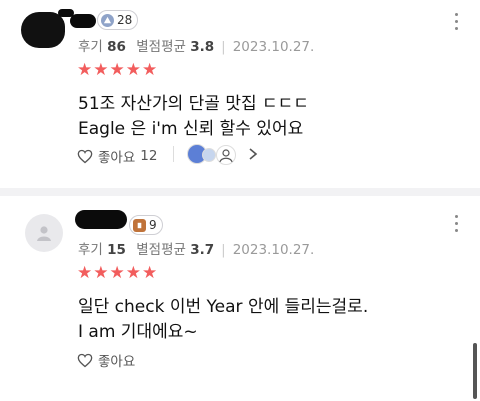 Image resolution: width=480 pixels, height=401 pixels. What do you see at coordinates (173, 154) in the screenshot?
I see `separator` at bounding box center [173, 154].